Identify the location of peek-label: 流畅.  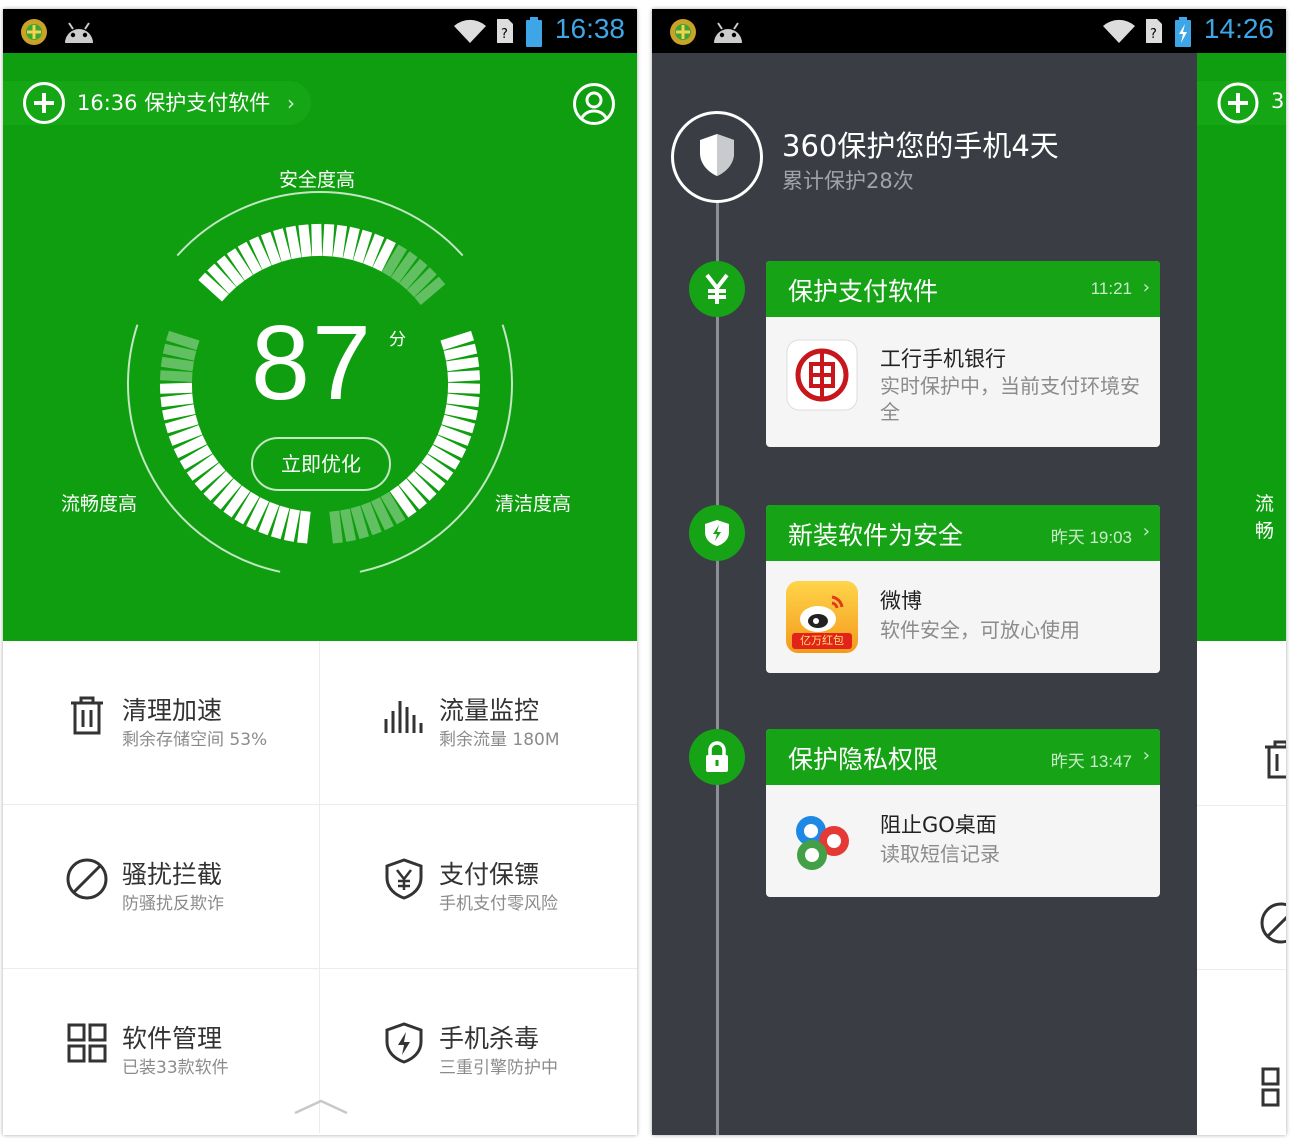
(1265, 517).